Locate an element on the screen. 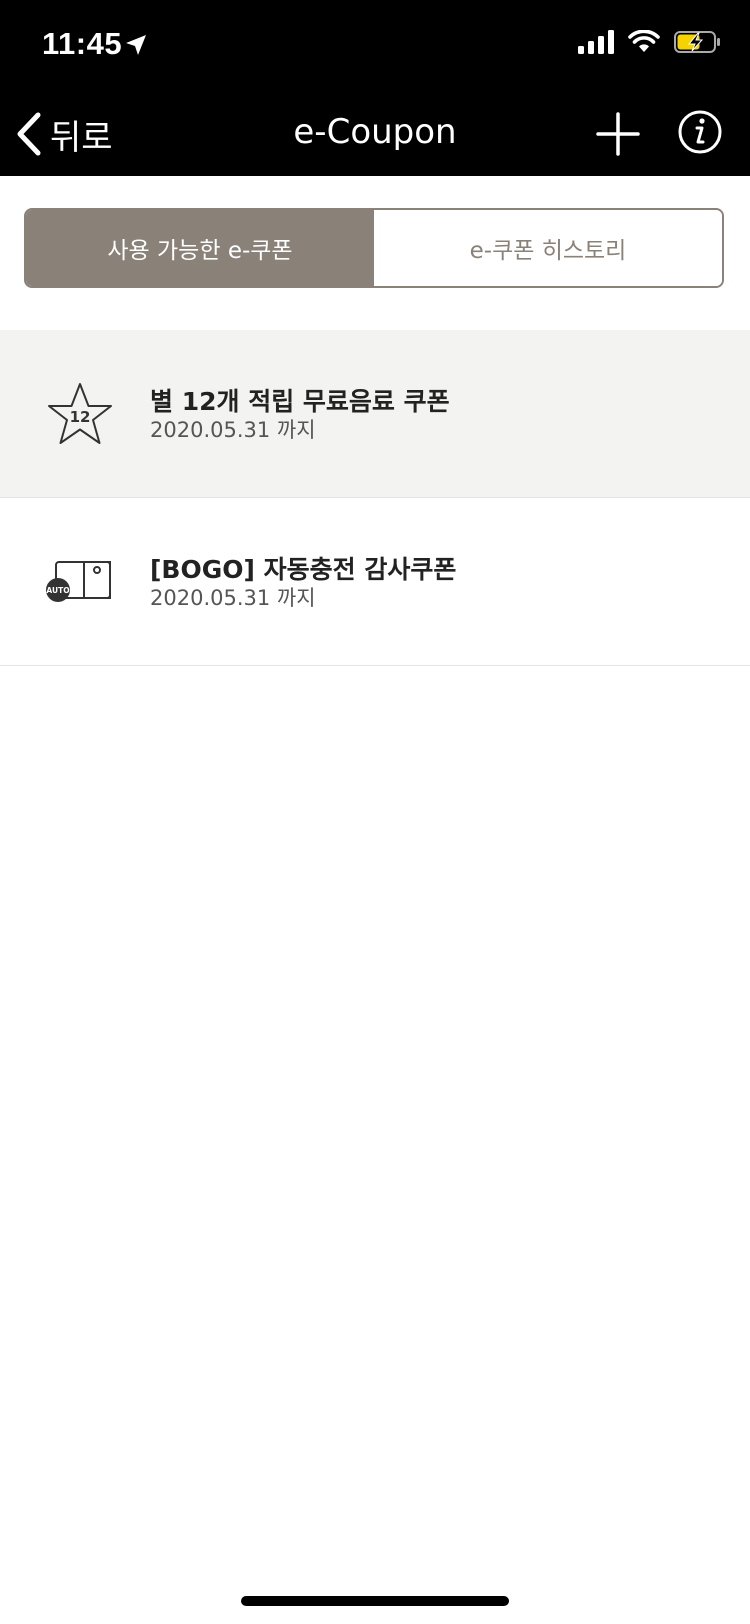  cellular-signal-icon is located at coordinates (596, 42).